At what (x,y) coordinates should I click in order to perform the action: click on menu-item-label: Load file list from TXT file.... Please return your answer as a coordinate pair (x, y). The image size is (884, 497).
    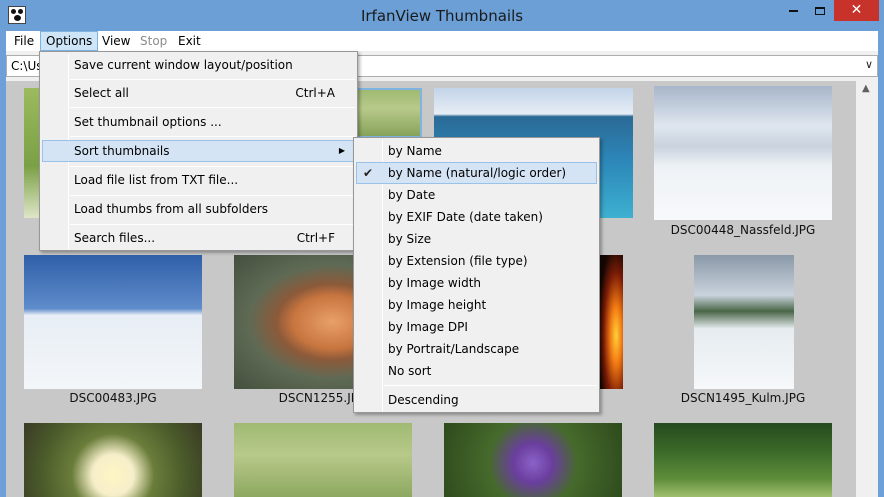
    Looking at the image, I should click on (156, 180).